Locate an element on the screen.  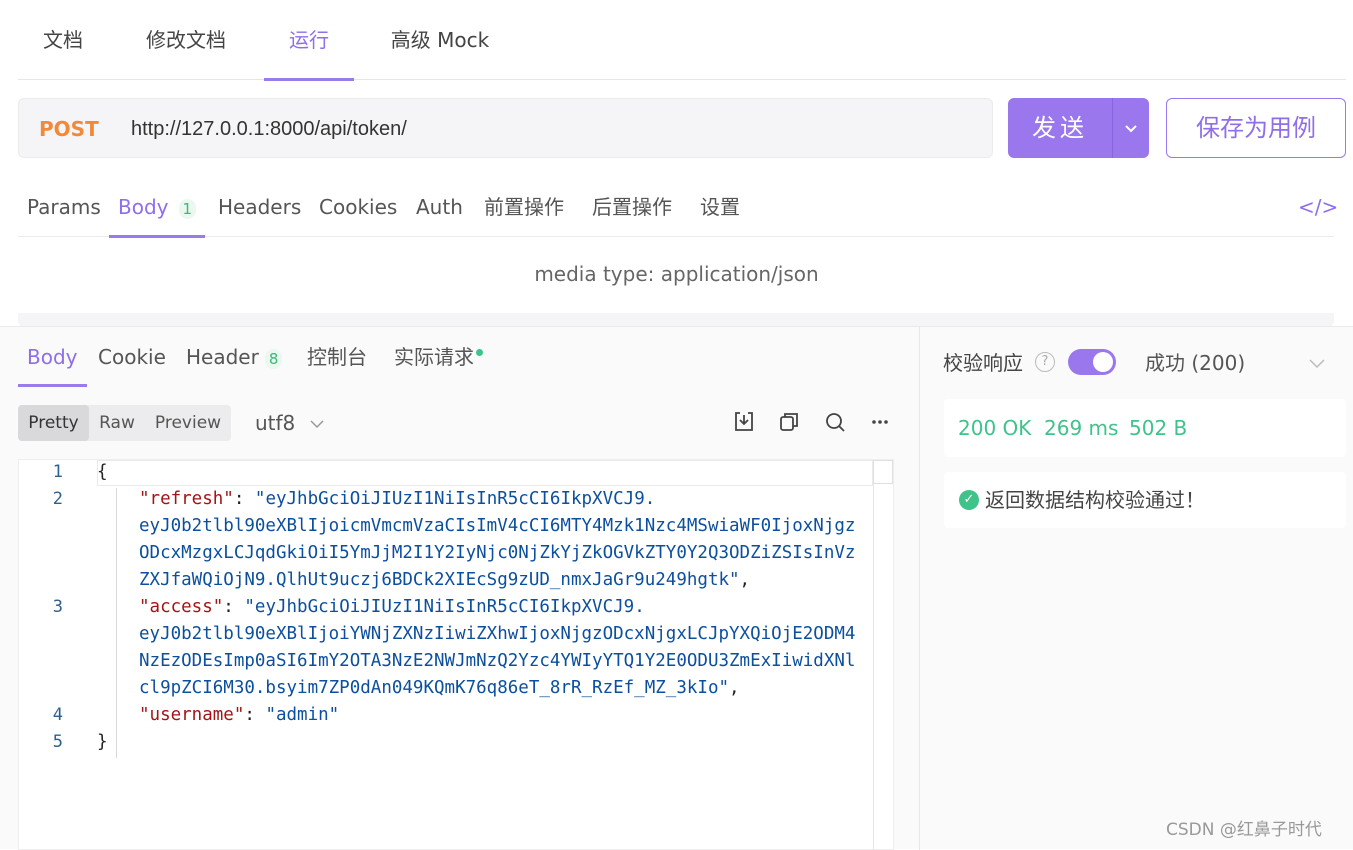
code-icon: </> is located at coordinates (1318, 207).